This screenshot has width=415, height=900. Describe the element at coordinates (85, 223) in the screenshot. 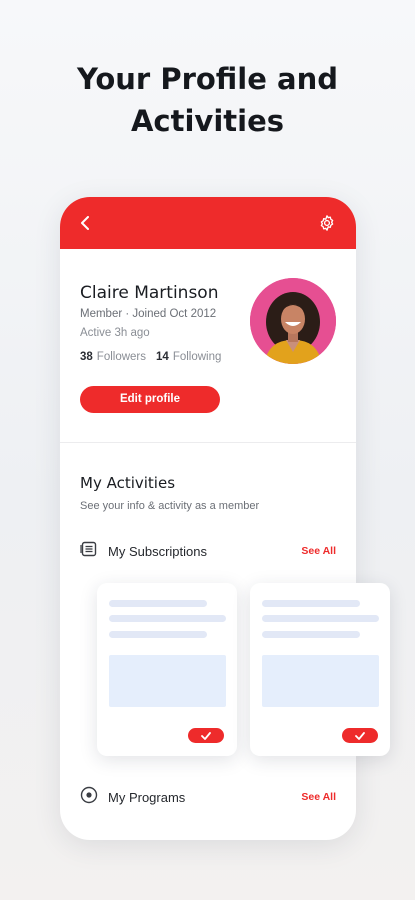

I see `chevron-left-icon` at that location.